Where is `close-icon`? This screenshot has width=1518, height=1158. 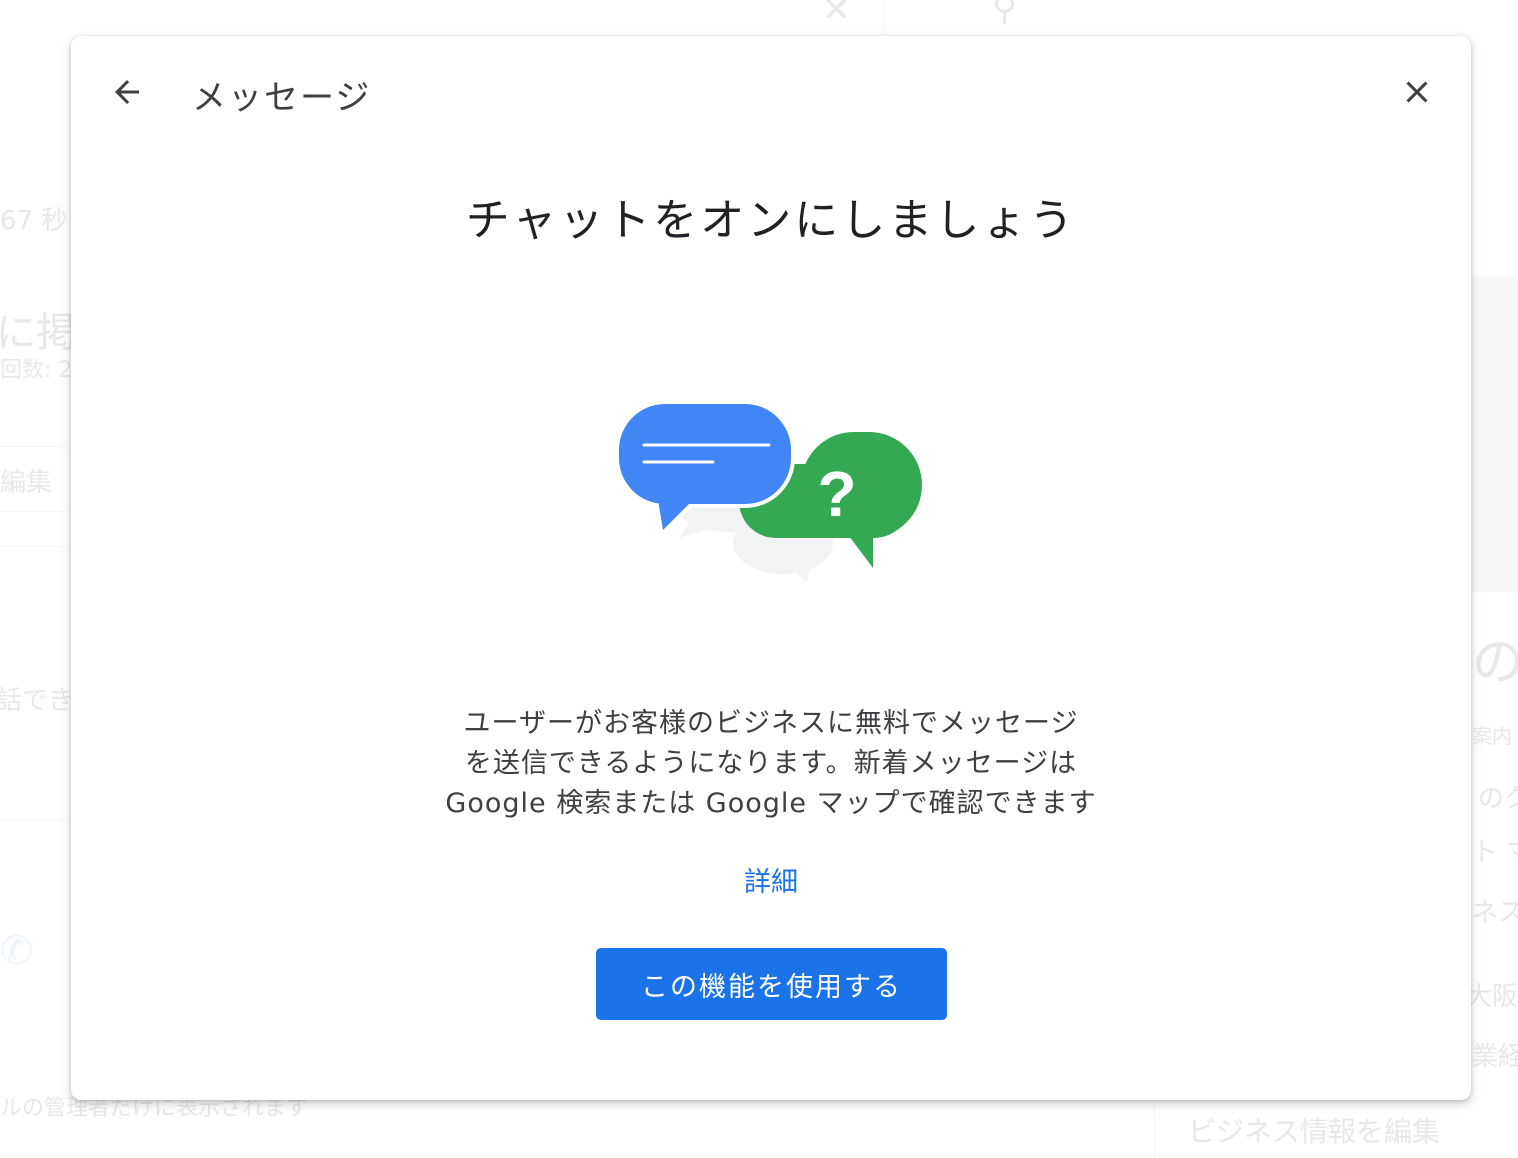
close-icon is located at coordinates (1417, 92).